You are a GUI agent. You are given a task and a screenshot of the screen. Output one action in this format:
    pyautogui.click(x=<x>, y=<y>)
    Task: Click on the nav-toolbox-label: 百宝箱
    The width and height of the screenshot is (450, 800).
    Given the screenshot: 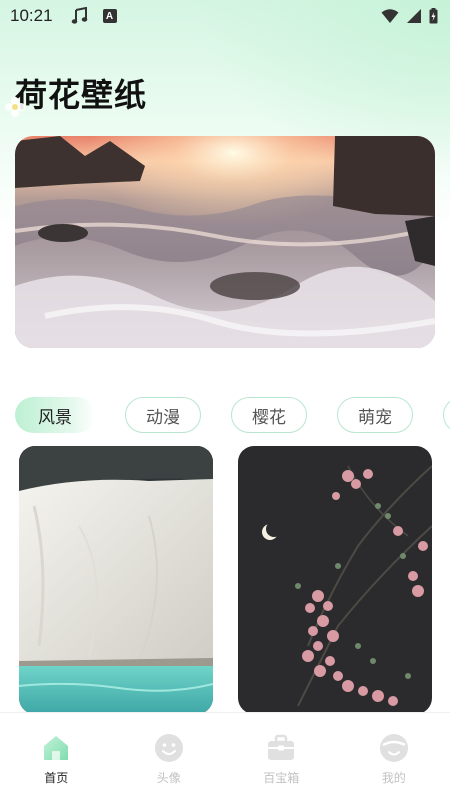 What is the action you would take?
    pyautogui.click(x=281, y=778)
    